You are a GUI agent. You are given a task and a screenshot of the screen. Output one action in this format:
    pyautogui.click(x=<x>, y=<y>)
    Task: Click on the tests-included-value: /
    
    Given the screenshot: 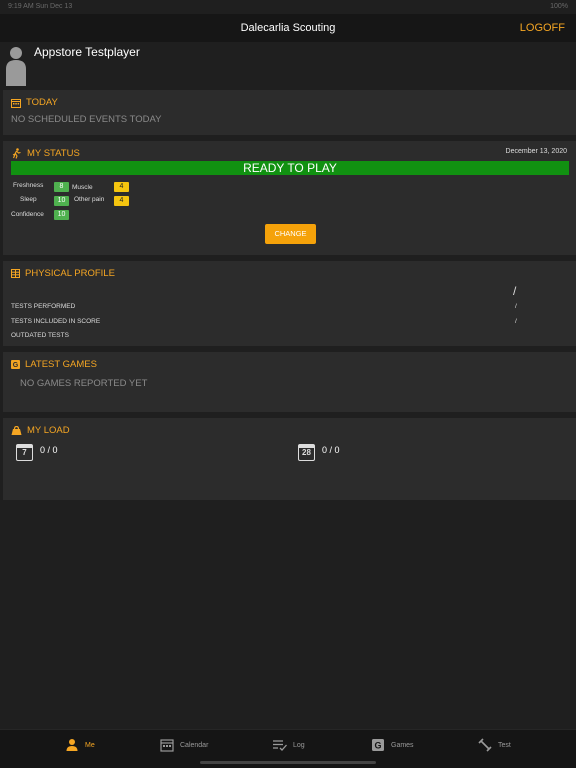 What is the action you would take?
    pyautogui.click(x=516, y=321)
    